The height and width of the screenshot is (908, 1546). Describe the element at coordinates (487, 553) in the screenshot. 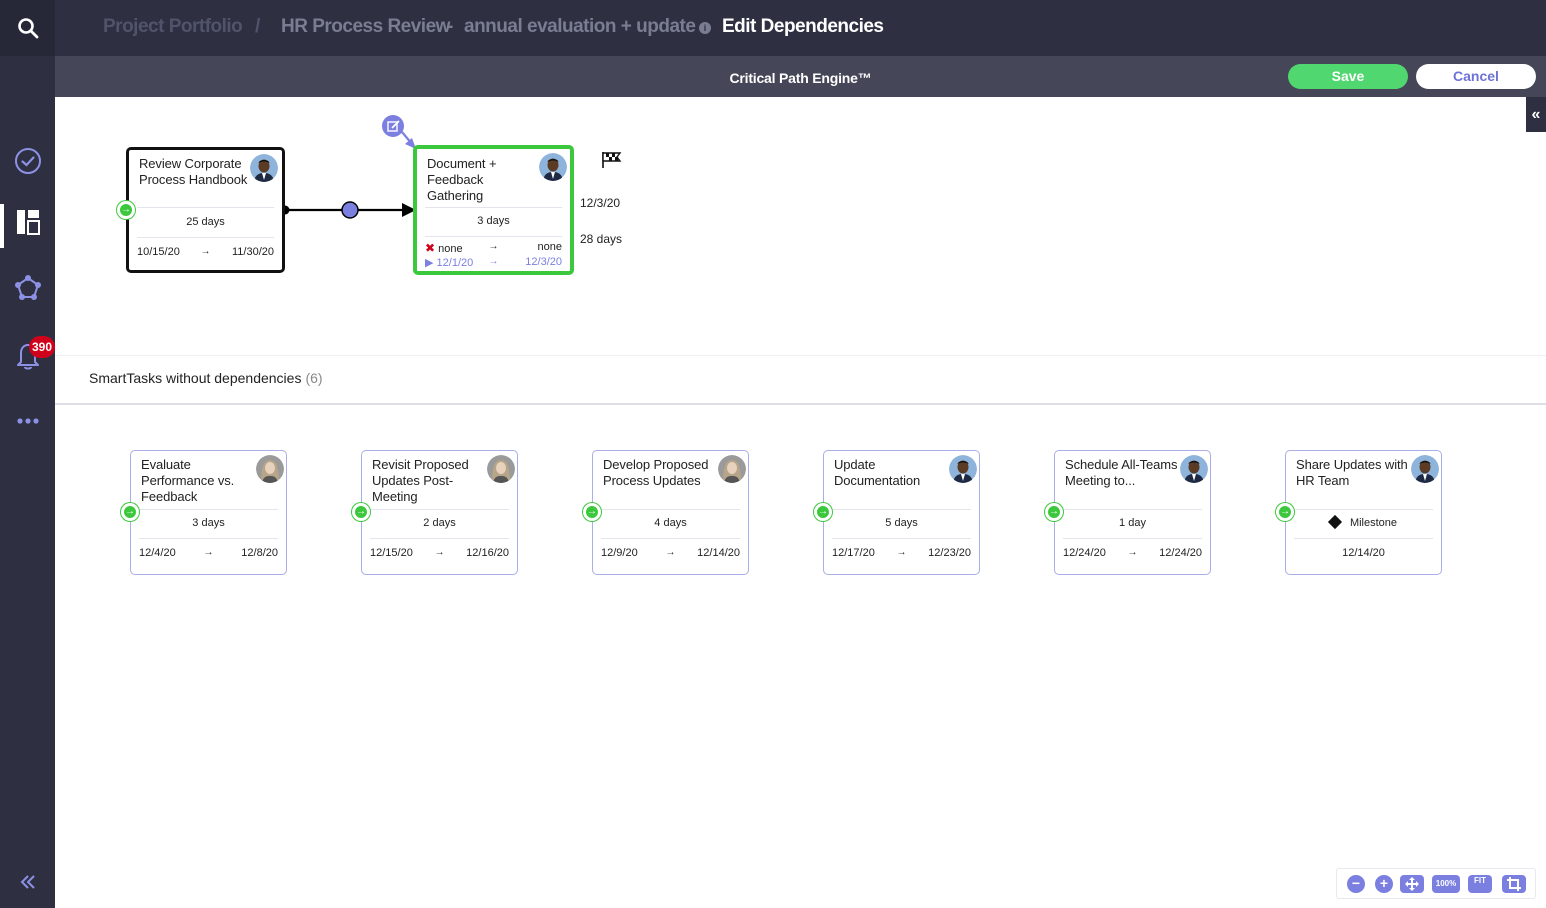

I see `task-end-date: 12/16/20` at that location.